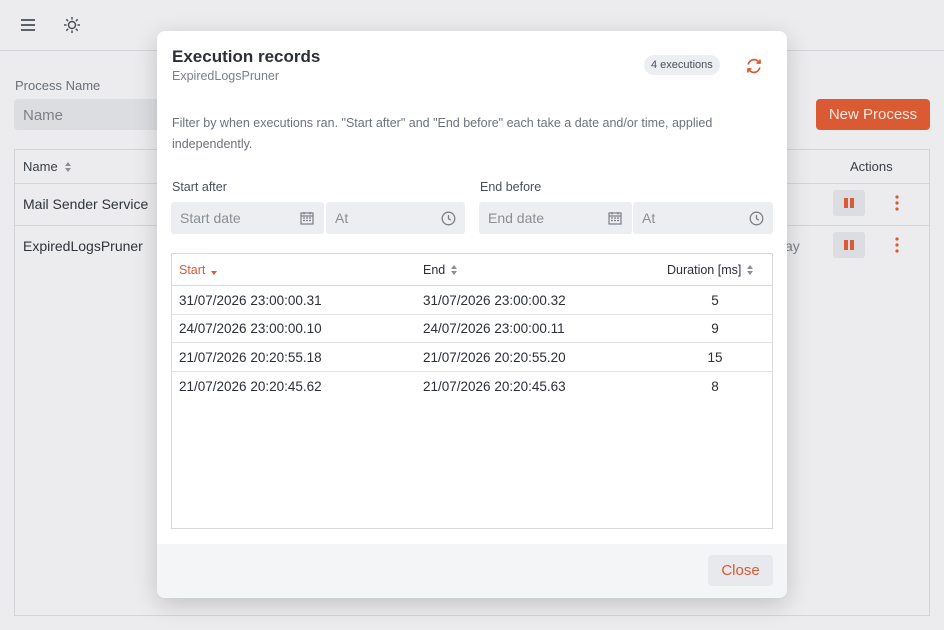 The height and width of the screenshot is (630, 944). Describe the element at coordinates (472, 571) in the screenshot. I see `dialog-footer: Close` at that location.